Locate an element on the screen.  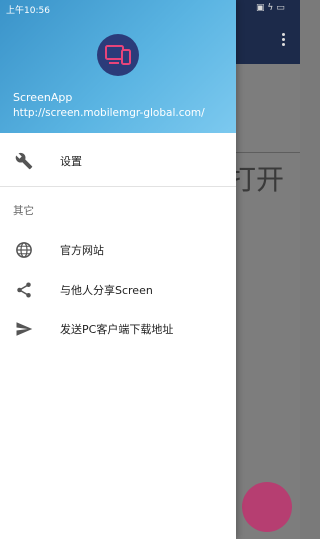
menu-item-share: 与他人分享Screen is located at coordinates (118, 290).